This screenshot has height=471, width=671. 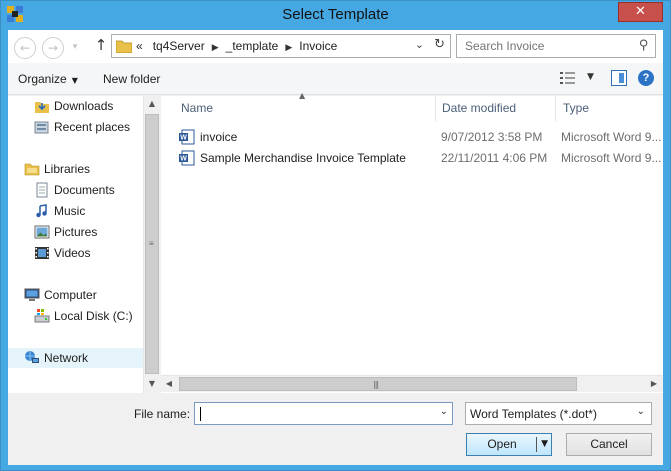 I want to click on open-button: Open ▼, so click(x=509, y=444).